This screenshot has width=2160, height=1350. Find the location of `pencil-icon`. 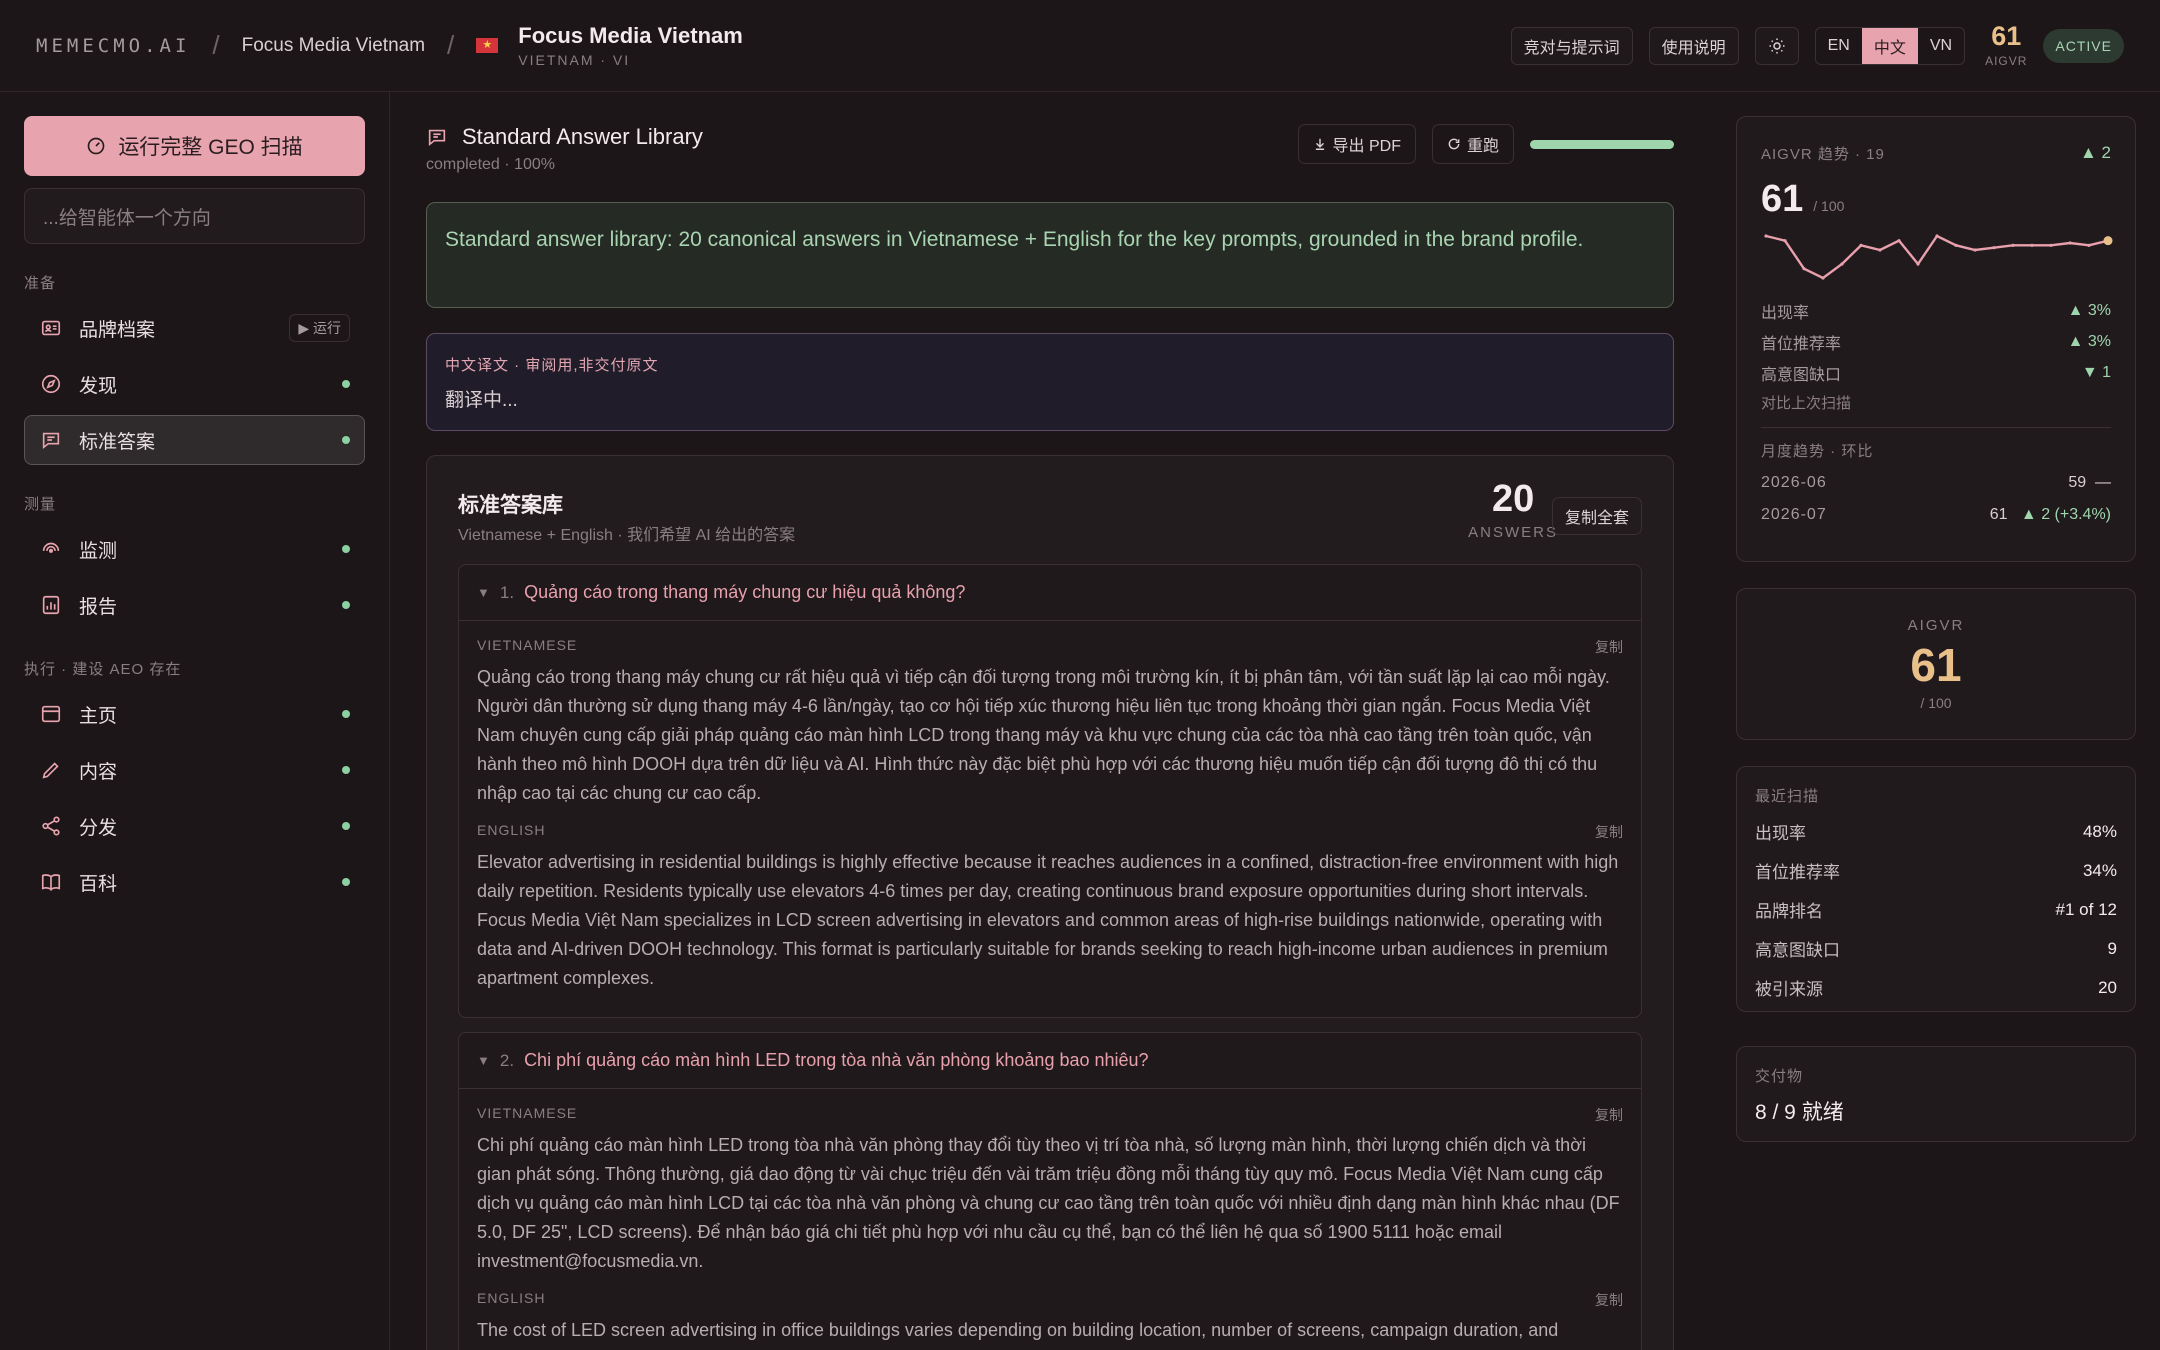

pencil-icon is located at coordinates (51, 770).